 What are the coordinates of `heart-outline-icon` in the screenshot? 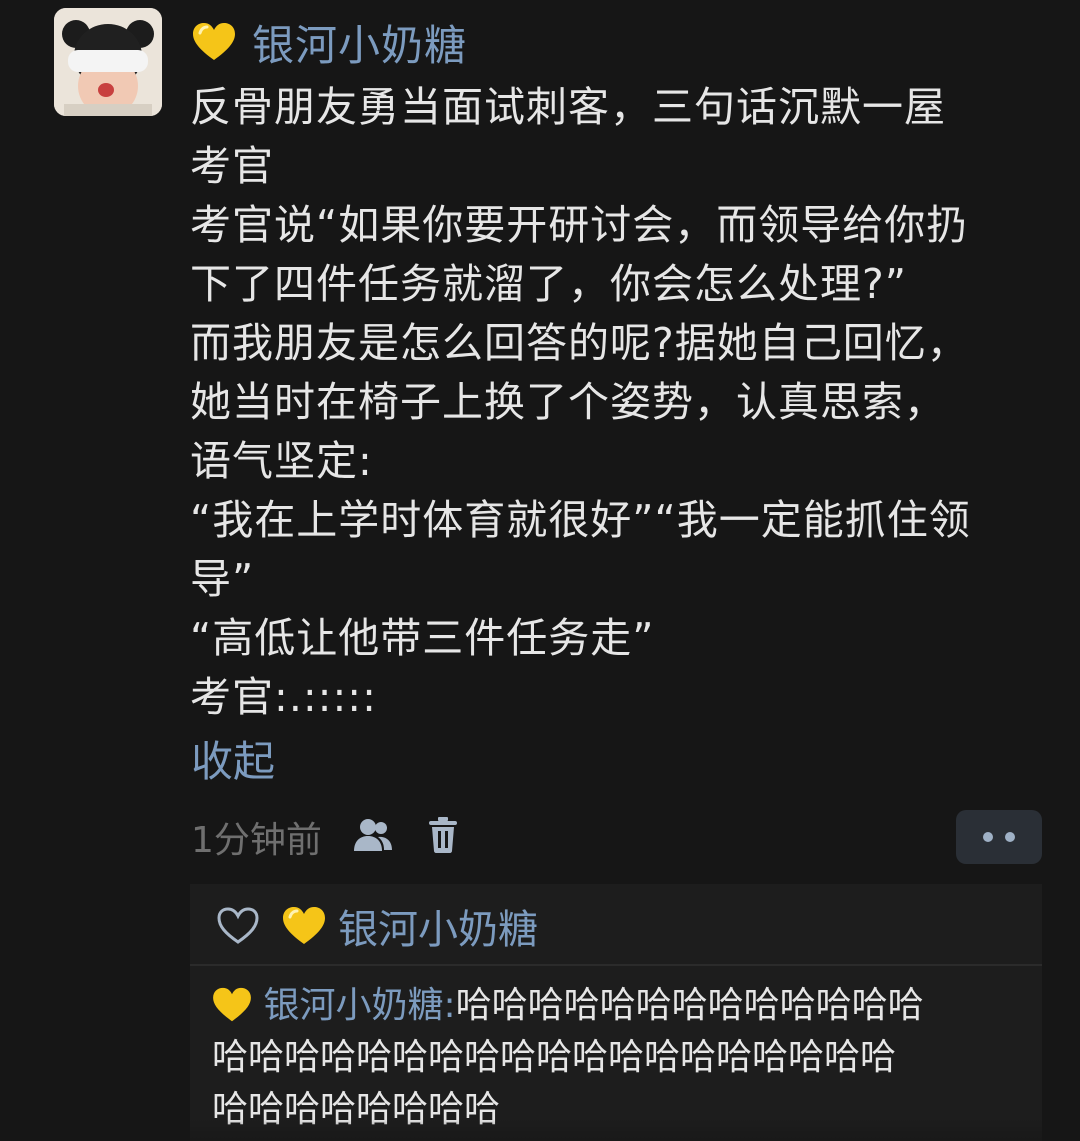 It's located at (238, 926).